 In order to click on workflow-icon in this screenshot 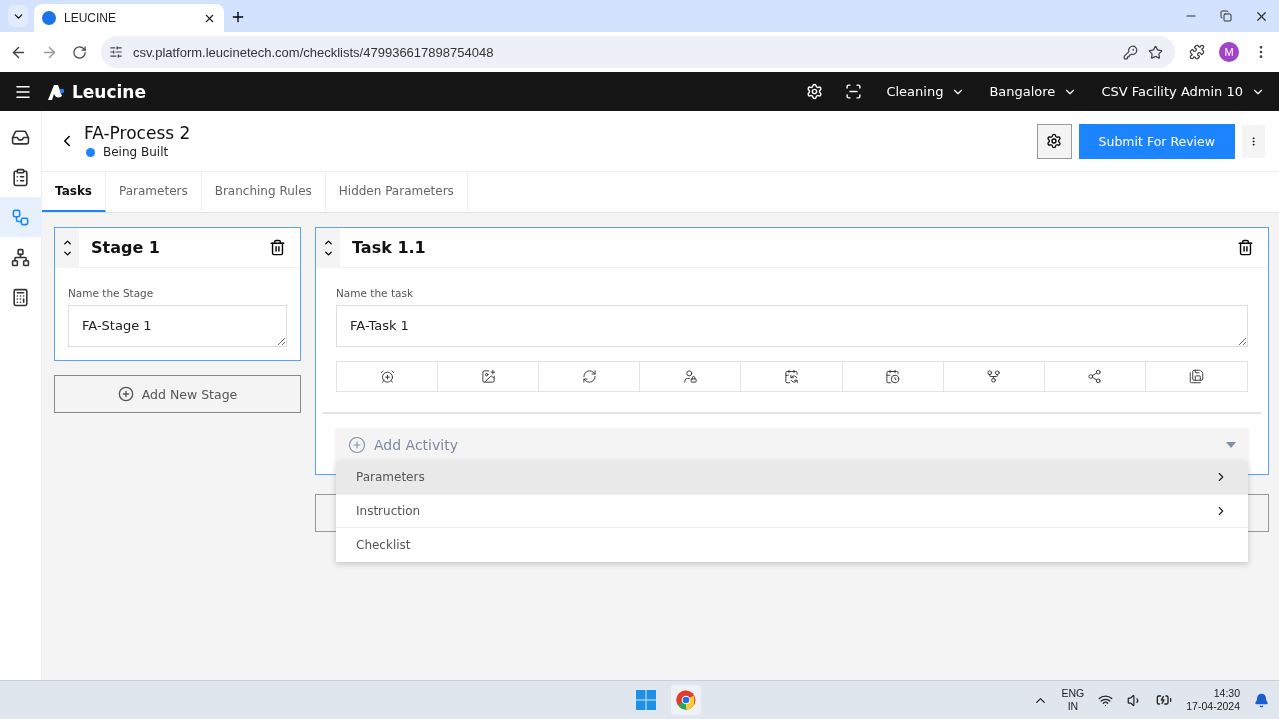, I will do `click(20, 217)`.